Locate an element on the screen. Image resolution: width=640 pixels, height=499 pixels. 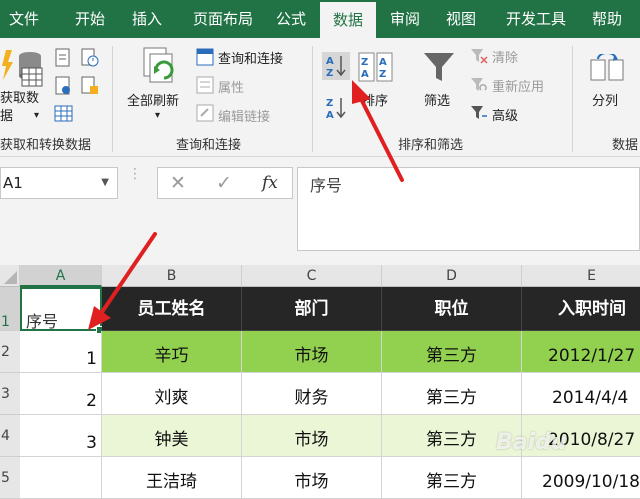
watermark: Baidu is located at coordinates (531, 442).